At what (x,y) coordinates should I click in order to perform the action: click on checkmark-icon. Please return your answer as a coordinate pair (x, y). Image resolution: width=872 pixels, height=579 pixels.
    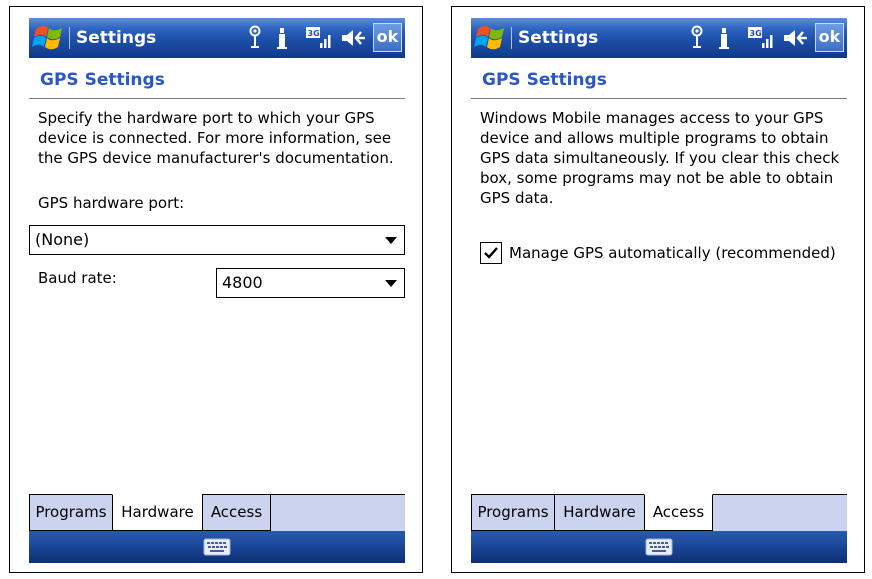
    Looking at the image, I should click on (491, 253).